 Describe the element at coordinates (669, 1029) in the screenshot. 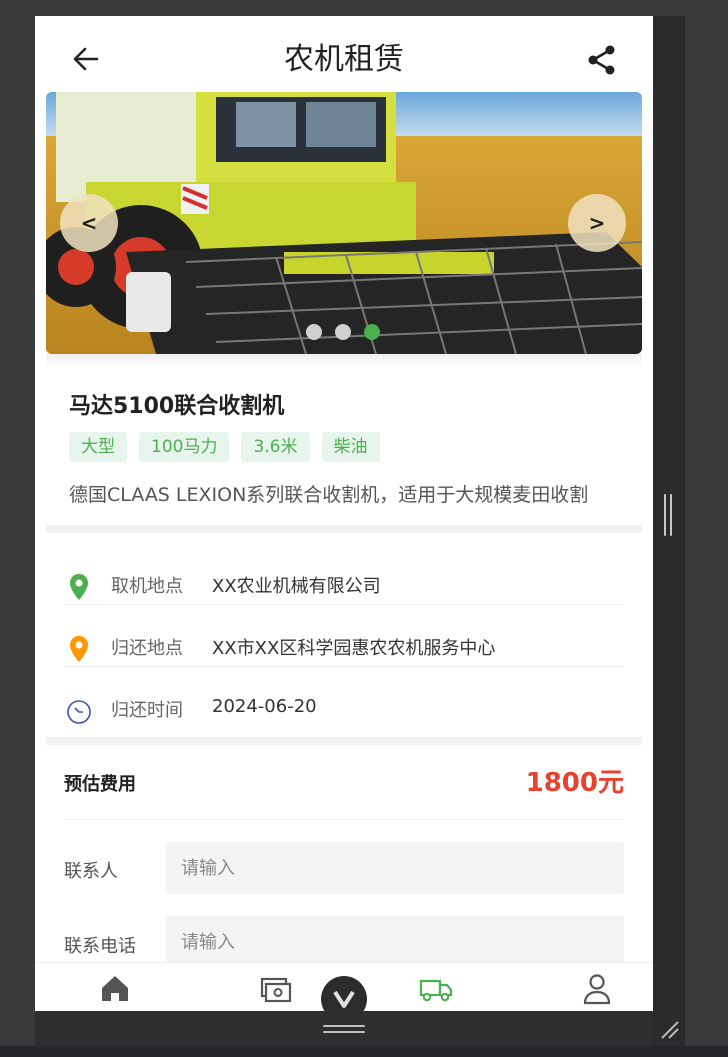

I see `resize-corner-icon` at that location.